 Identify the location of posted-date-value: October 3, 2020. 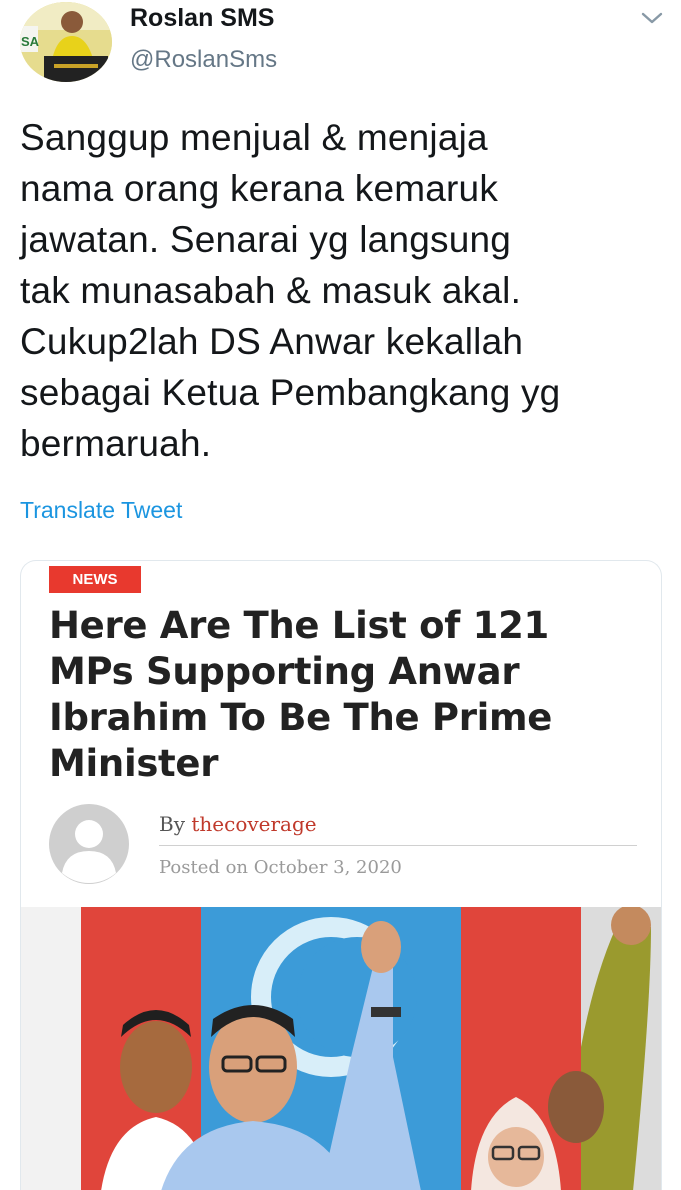
(327, 867).